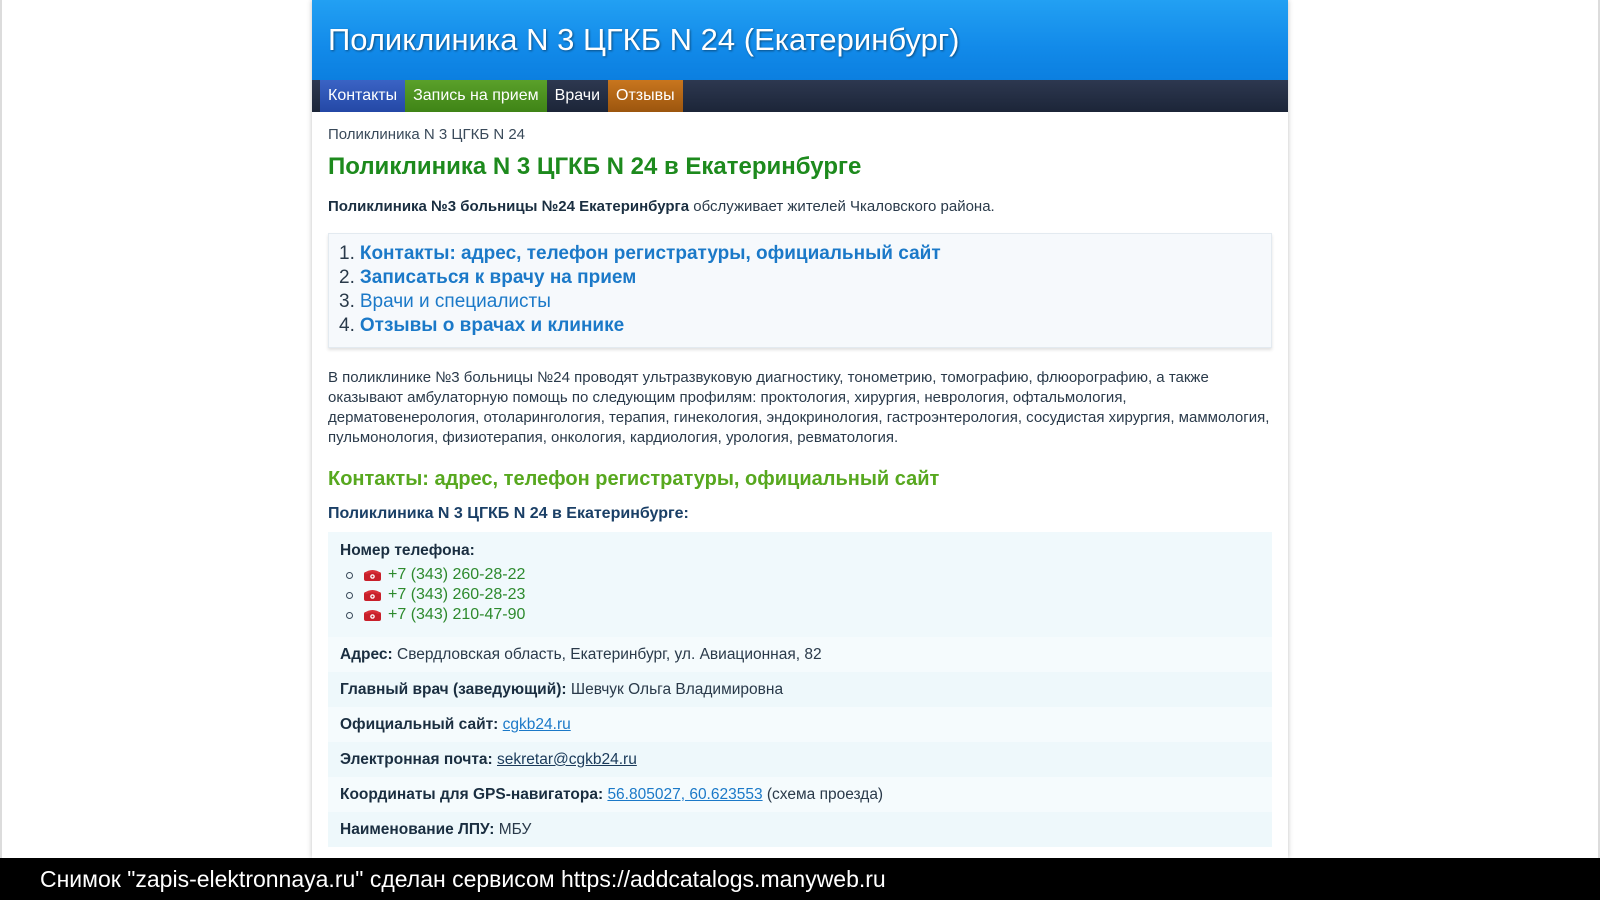  I want to click on lpu-value: МБУ, so click(513, 829).